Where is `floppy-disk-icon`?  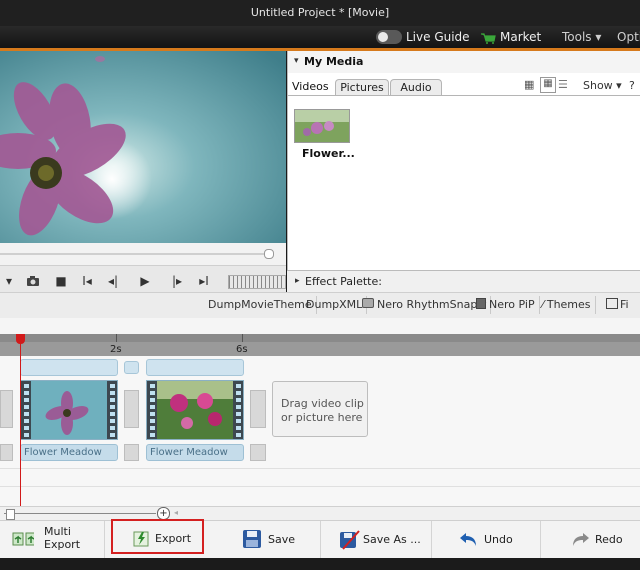 floppy-disk-icon is located at coordinates (252, 539).